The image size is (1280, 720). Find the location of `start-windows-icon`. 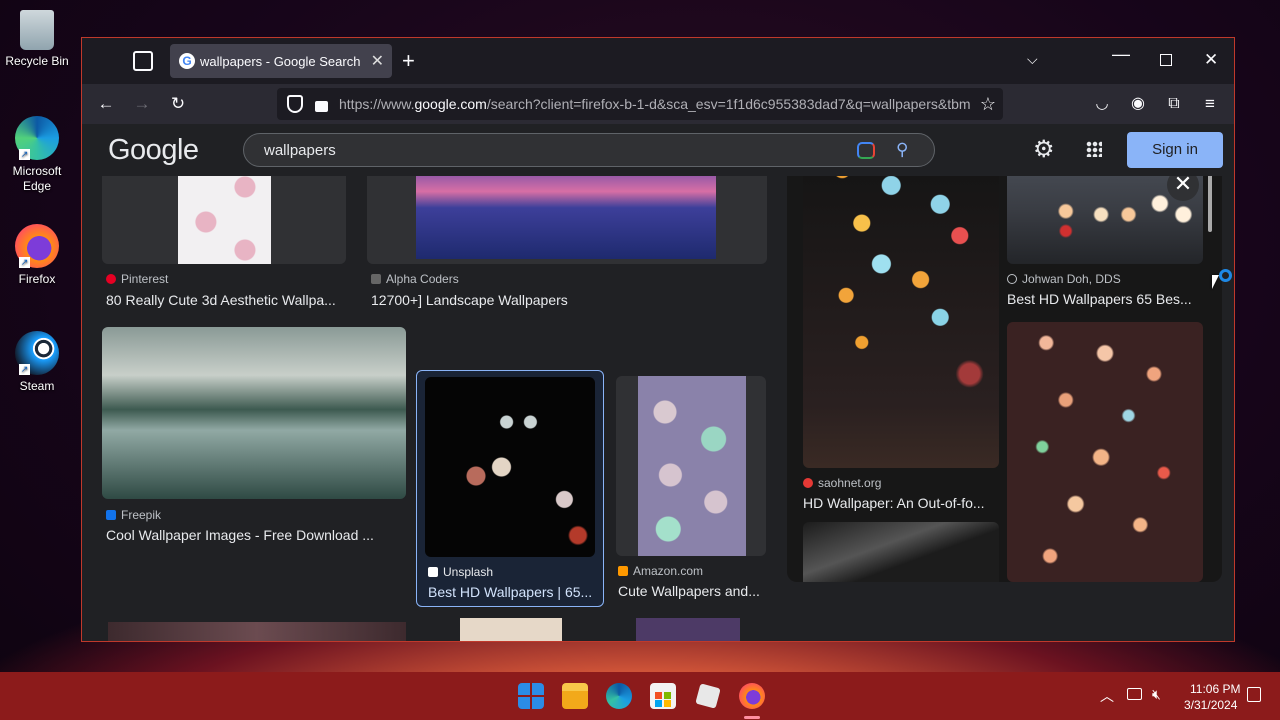

start-windows-icon is located at coordinates (531, 696).